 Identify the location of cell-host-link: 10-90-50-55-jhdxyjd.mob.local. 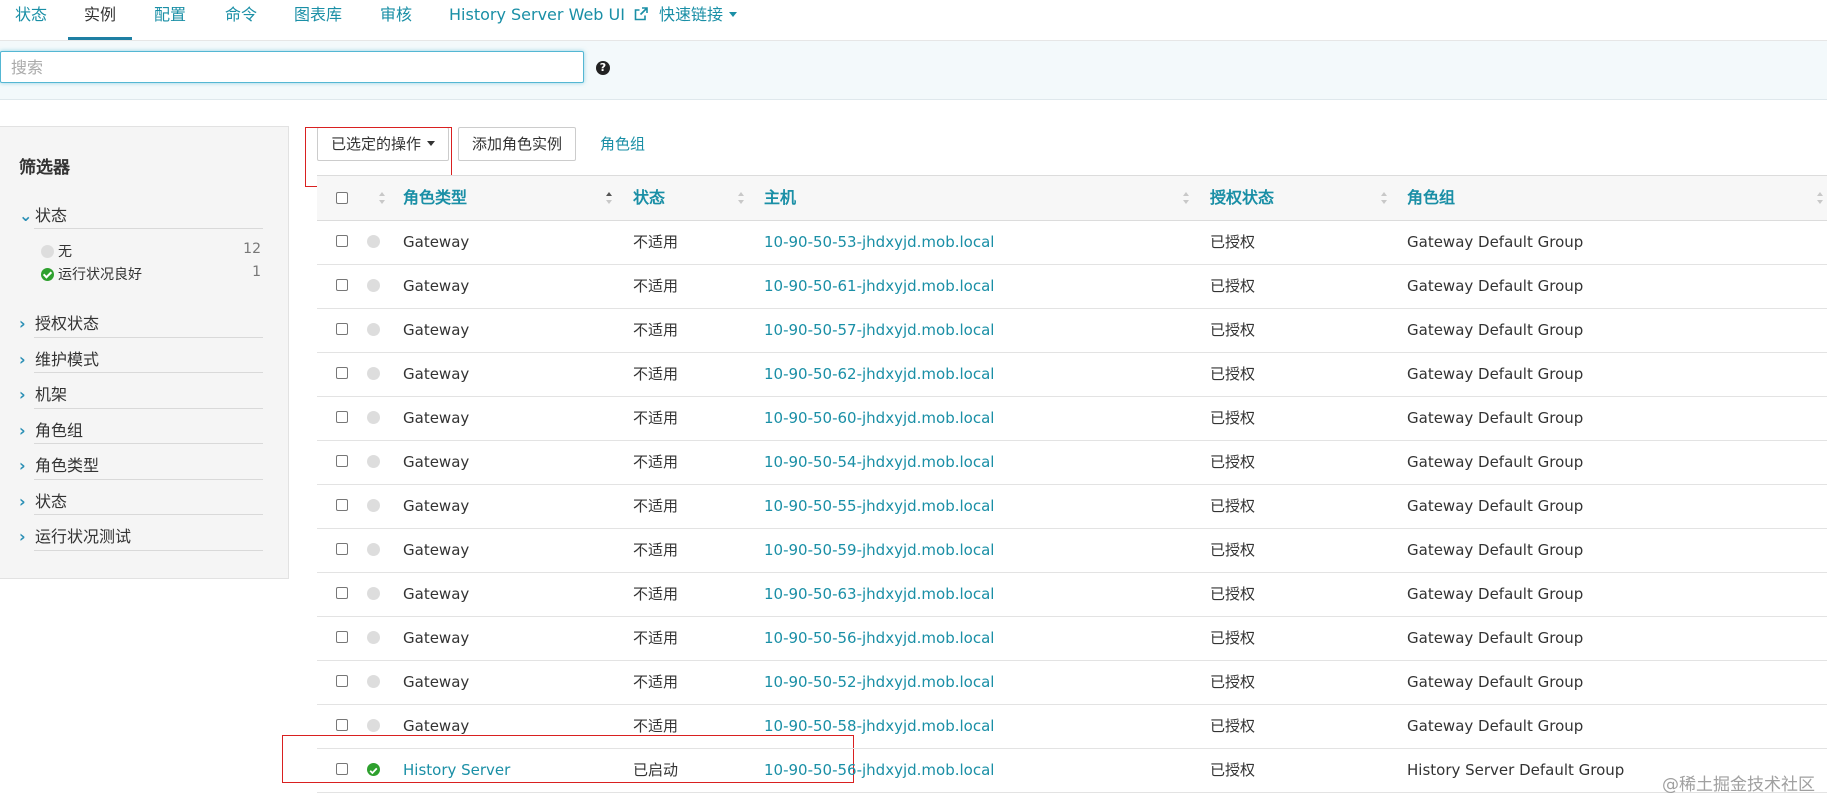
(879, 506).